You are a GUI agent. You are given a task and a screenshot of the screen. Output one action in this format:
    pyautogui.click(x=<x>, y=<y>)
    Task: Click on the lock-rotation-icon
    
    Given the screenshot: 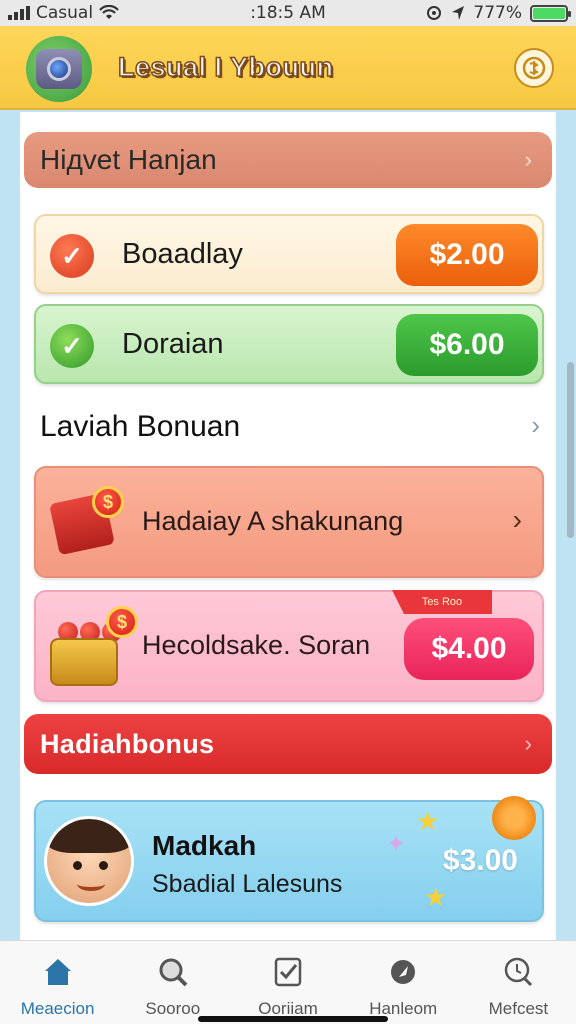 What is the action you would take?
    pyautogui.click(x=434, y=13)
    